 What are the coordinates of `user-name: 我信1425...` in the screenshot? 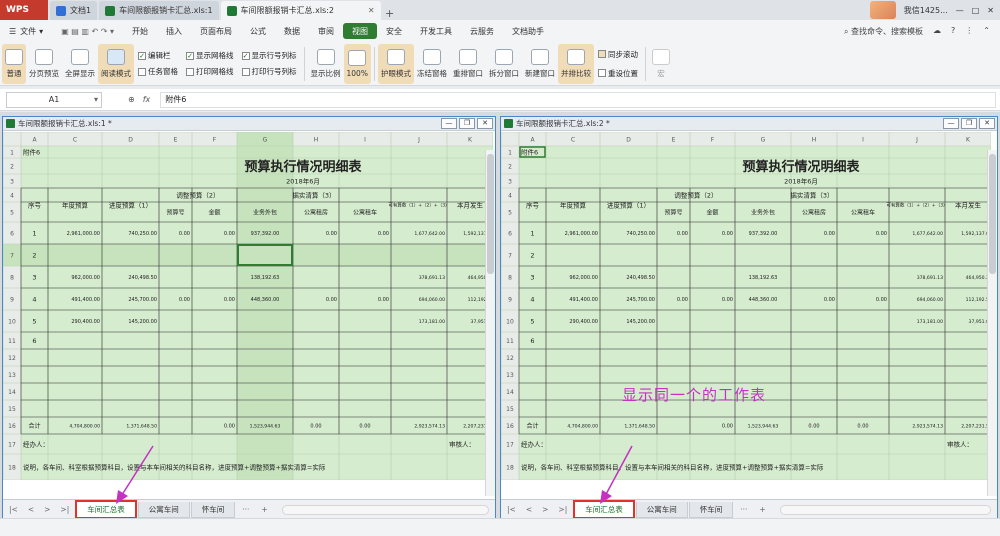 It's located at (926, 10).